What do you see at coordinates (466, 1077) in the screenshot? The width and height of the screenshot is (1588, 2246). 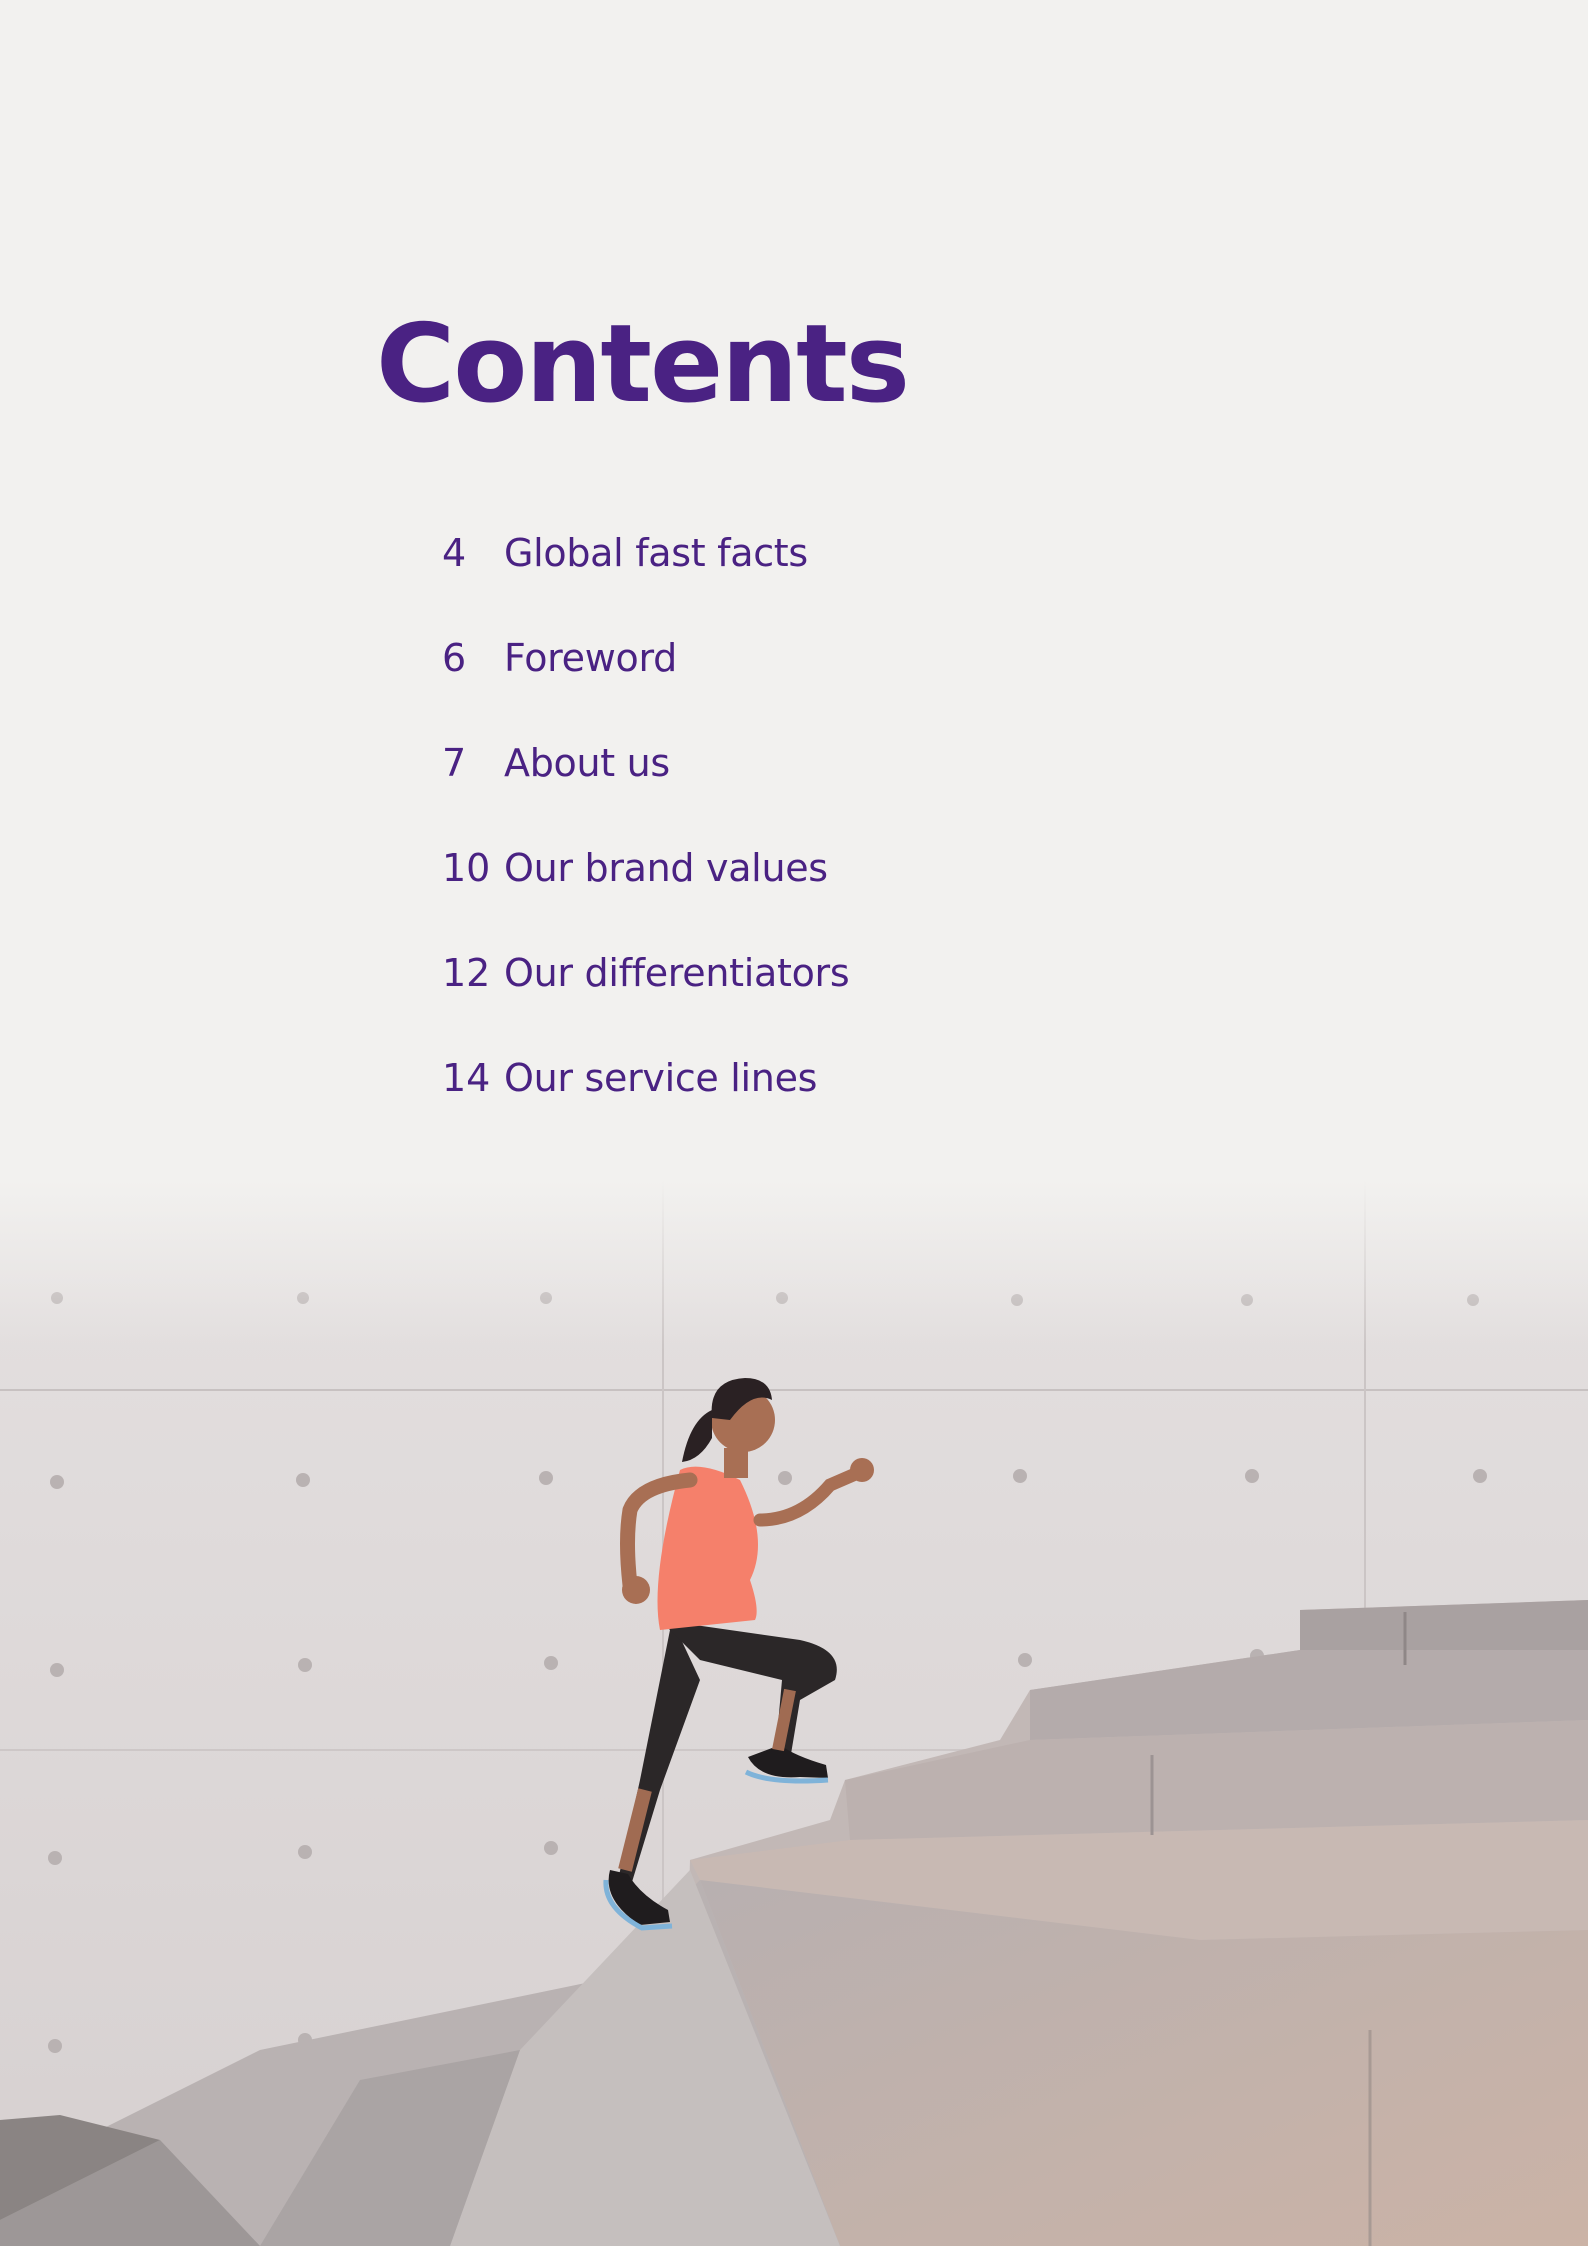 I see `toc-page-number: 14` at bounding box center [466, 1077].